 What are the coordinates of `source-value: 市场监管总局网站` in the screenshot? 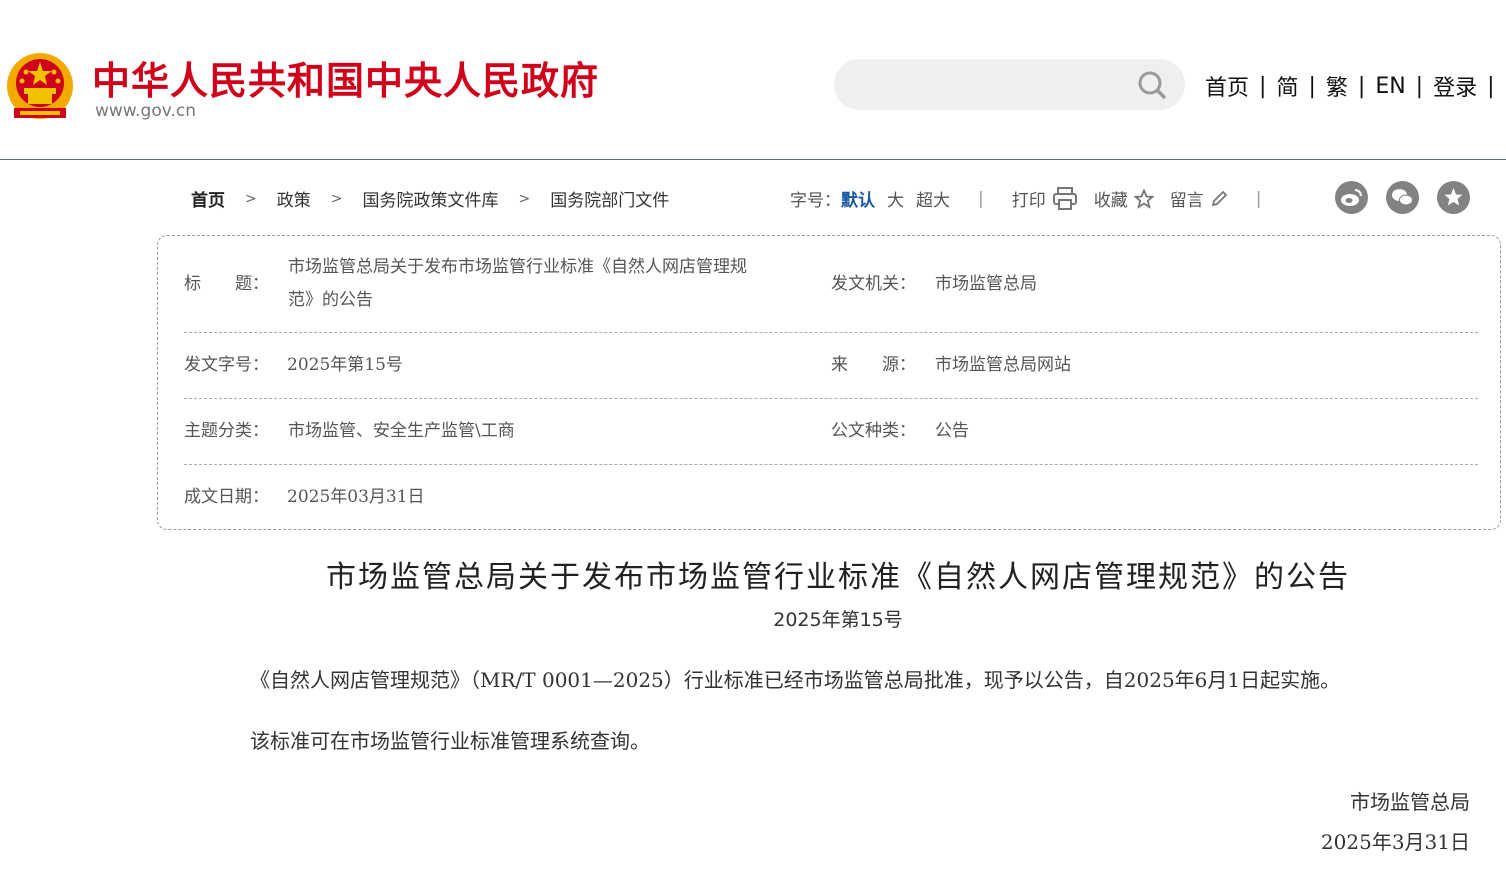 It's located at (1003, 365).